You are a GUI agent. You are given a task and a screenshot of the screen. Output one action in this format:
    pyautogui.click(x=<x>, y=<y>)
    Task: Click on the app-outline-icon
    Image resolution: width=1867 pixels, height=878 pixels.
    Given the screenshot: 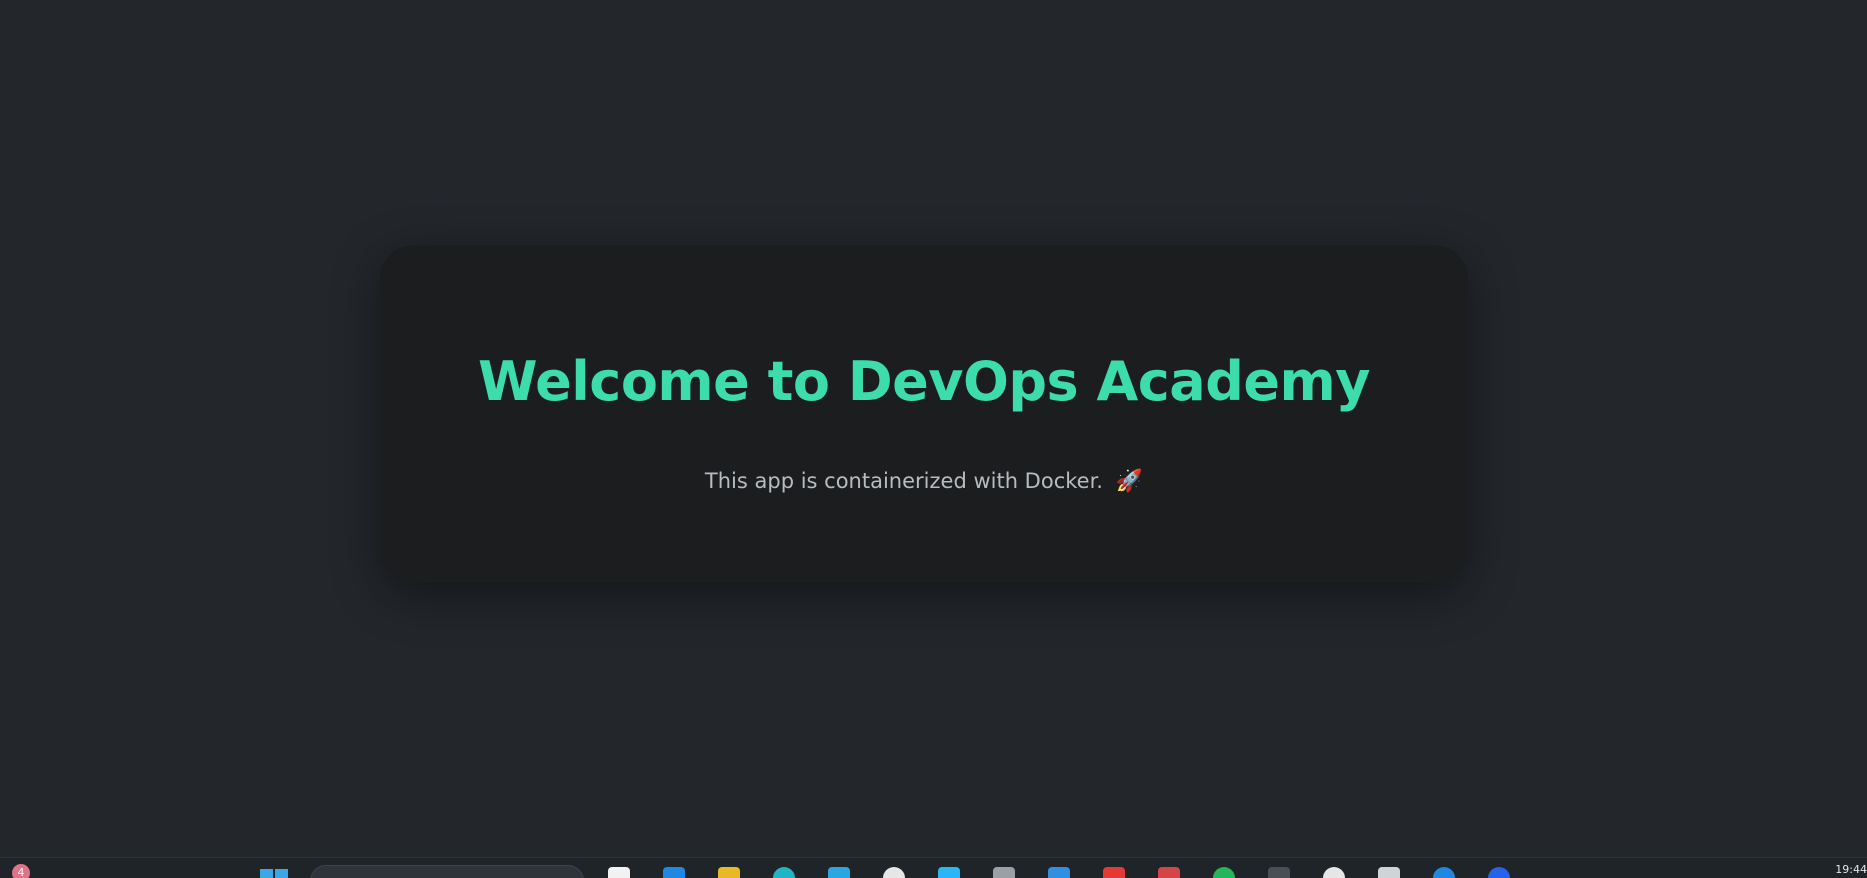 What is the action you would take?
    pyautogui.click(x=1389, y=872)
    